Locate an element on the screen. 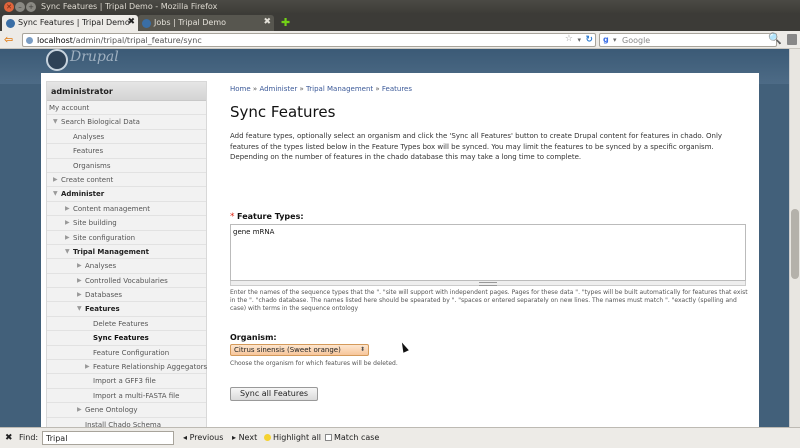  search-magnifier-icon: 🔍 is located at coordinates (775, 39).